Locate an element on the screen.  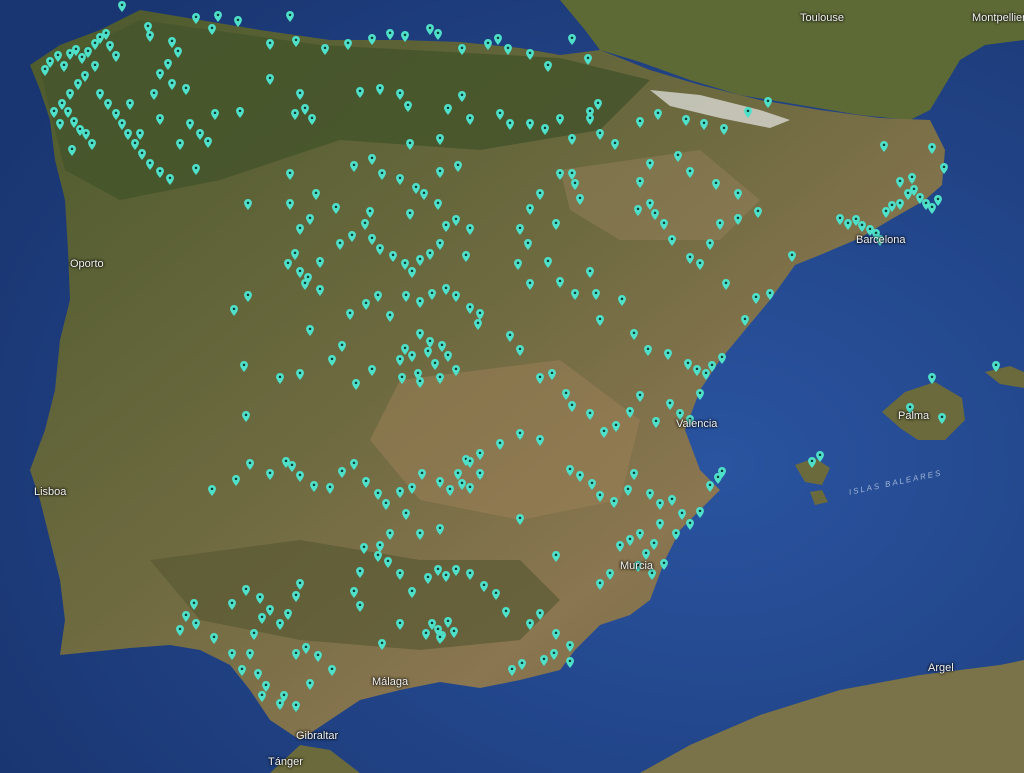
city-label-murcia: Murcia is located at coordinates (637, 566).